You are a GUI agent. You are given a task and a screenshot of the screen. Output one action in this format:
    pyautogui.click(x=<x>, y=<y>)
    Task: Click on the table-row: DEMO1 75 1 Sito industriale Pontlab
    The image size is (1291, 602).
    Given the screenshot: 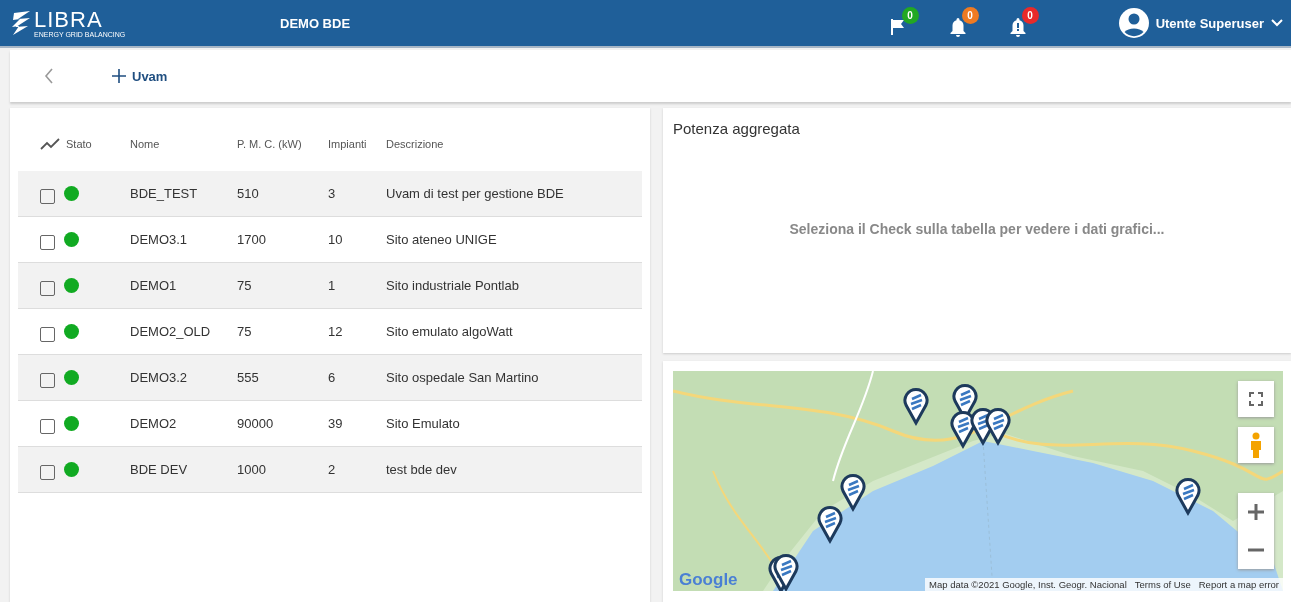 What is the action you would take?
    pyautogui.click(x=330, y=286)
    